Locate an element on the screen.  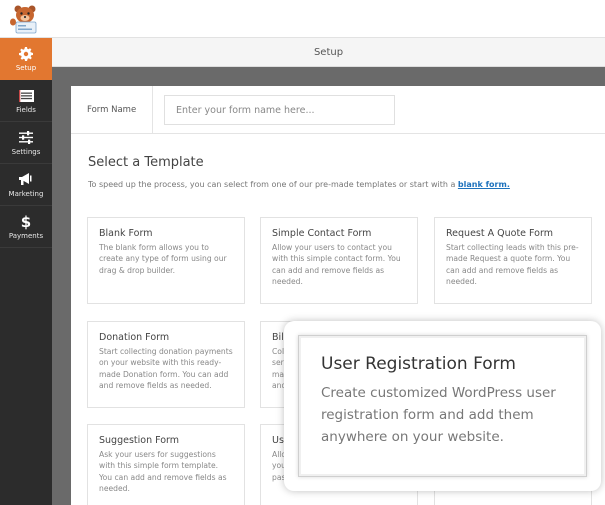
form-name-row: Form Name is located at coordinates (338, 110).